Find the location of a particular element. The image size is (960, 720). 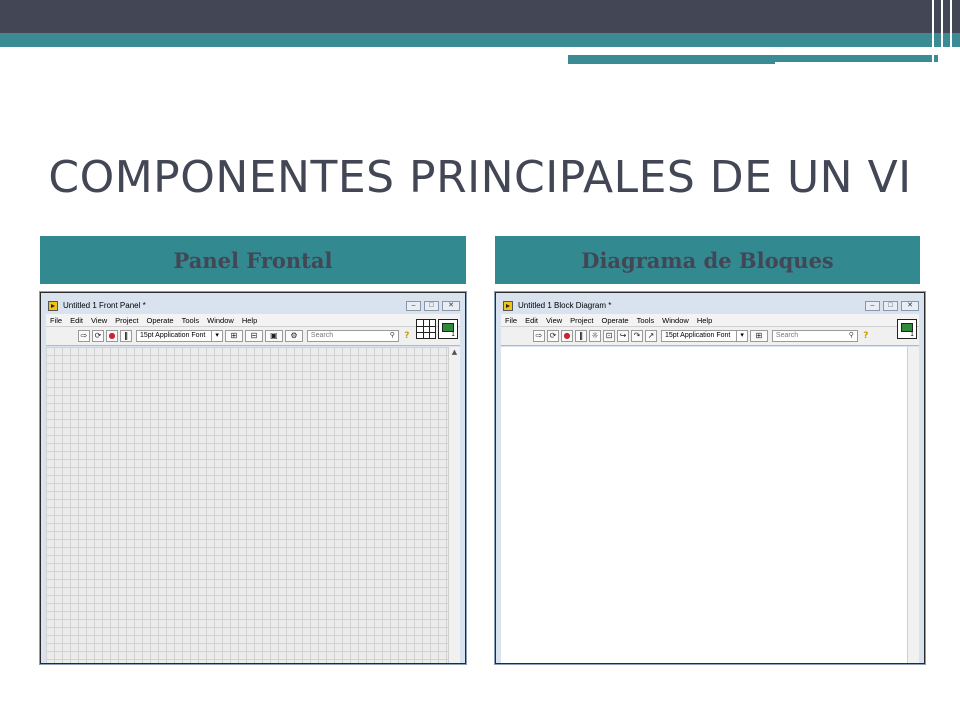

connector-pane-icon is located at coordinates (426, 329).